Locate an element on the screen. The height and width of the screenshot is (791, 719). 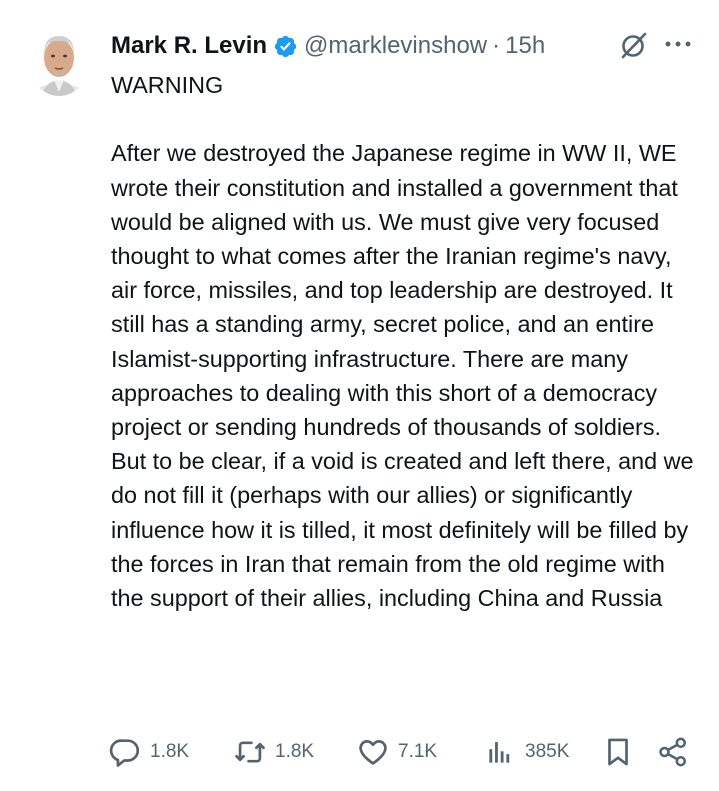
bookmark-icon is located at coordinates (618, 752).